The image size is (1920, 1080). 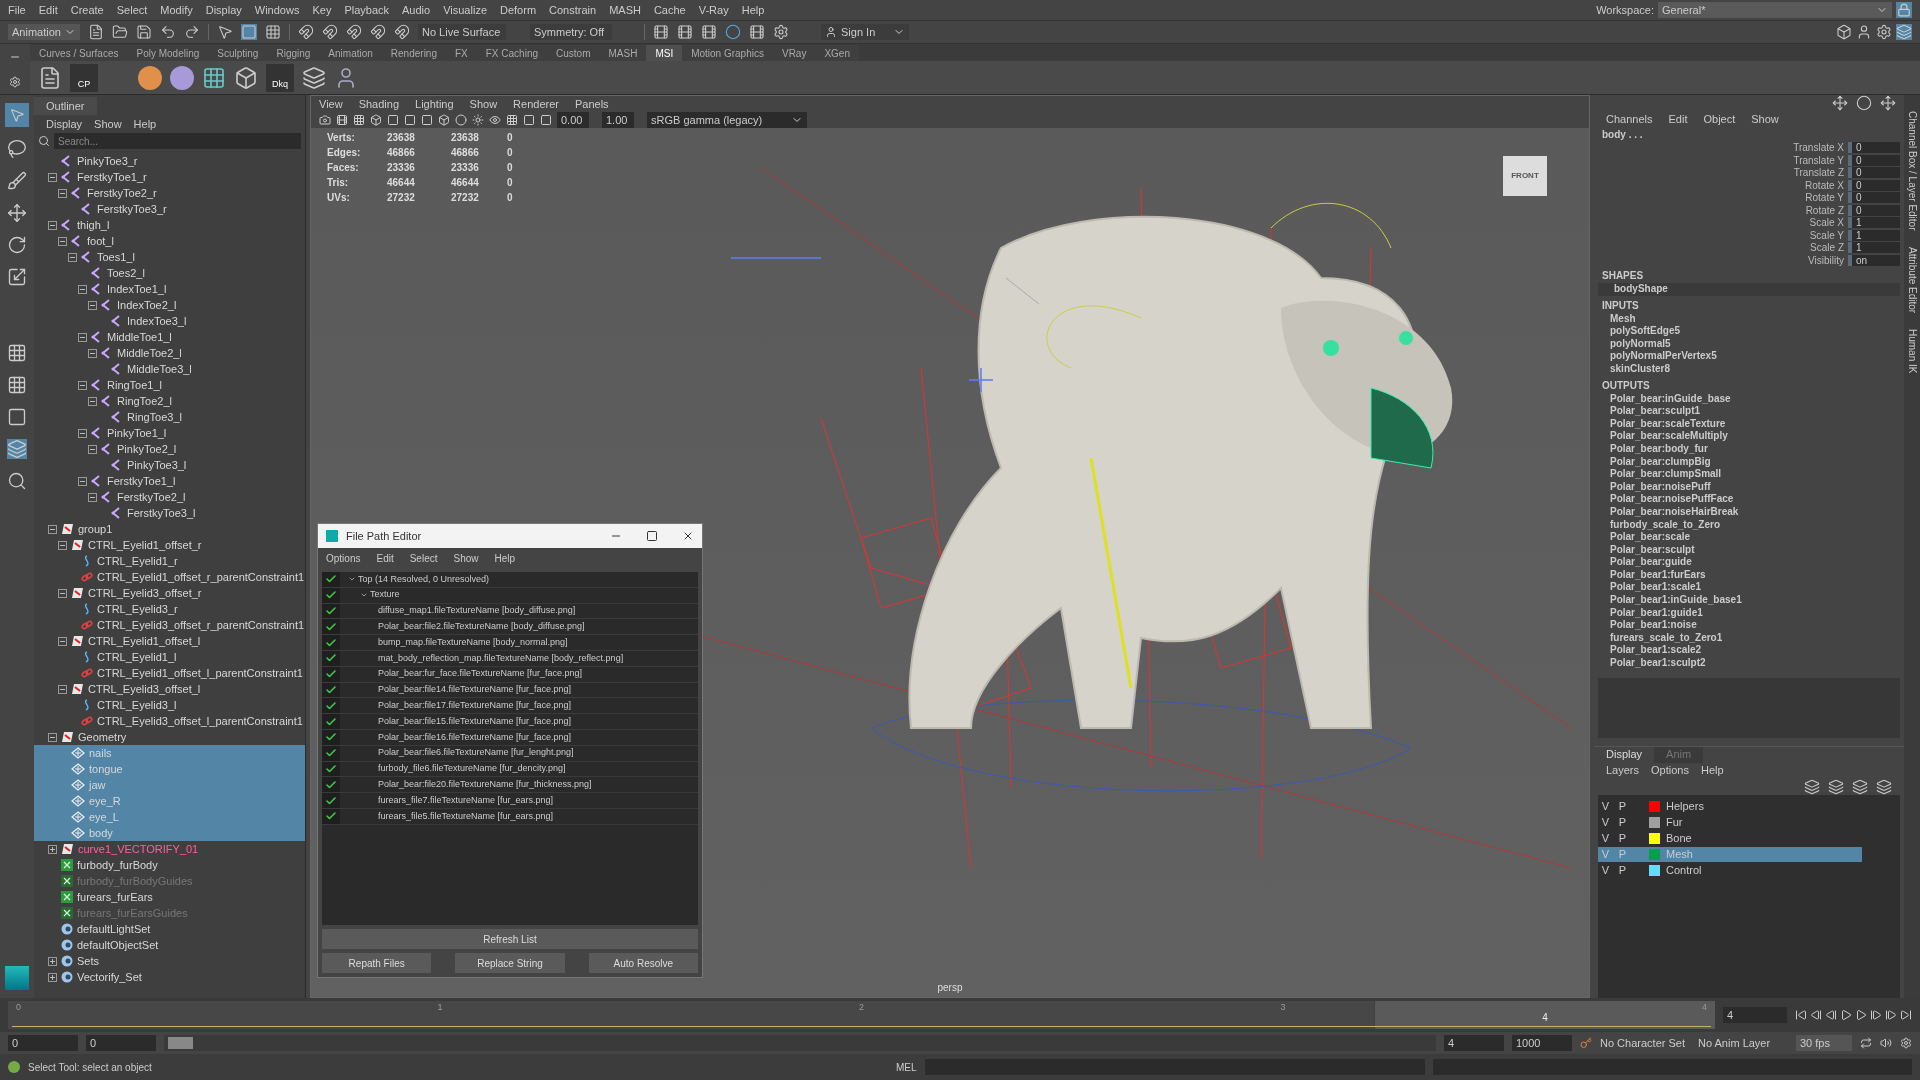 What do you see at coordinates (1864, 32) in the screenshot?
I see `person-icon` at bounding box center [1864, 32].